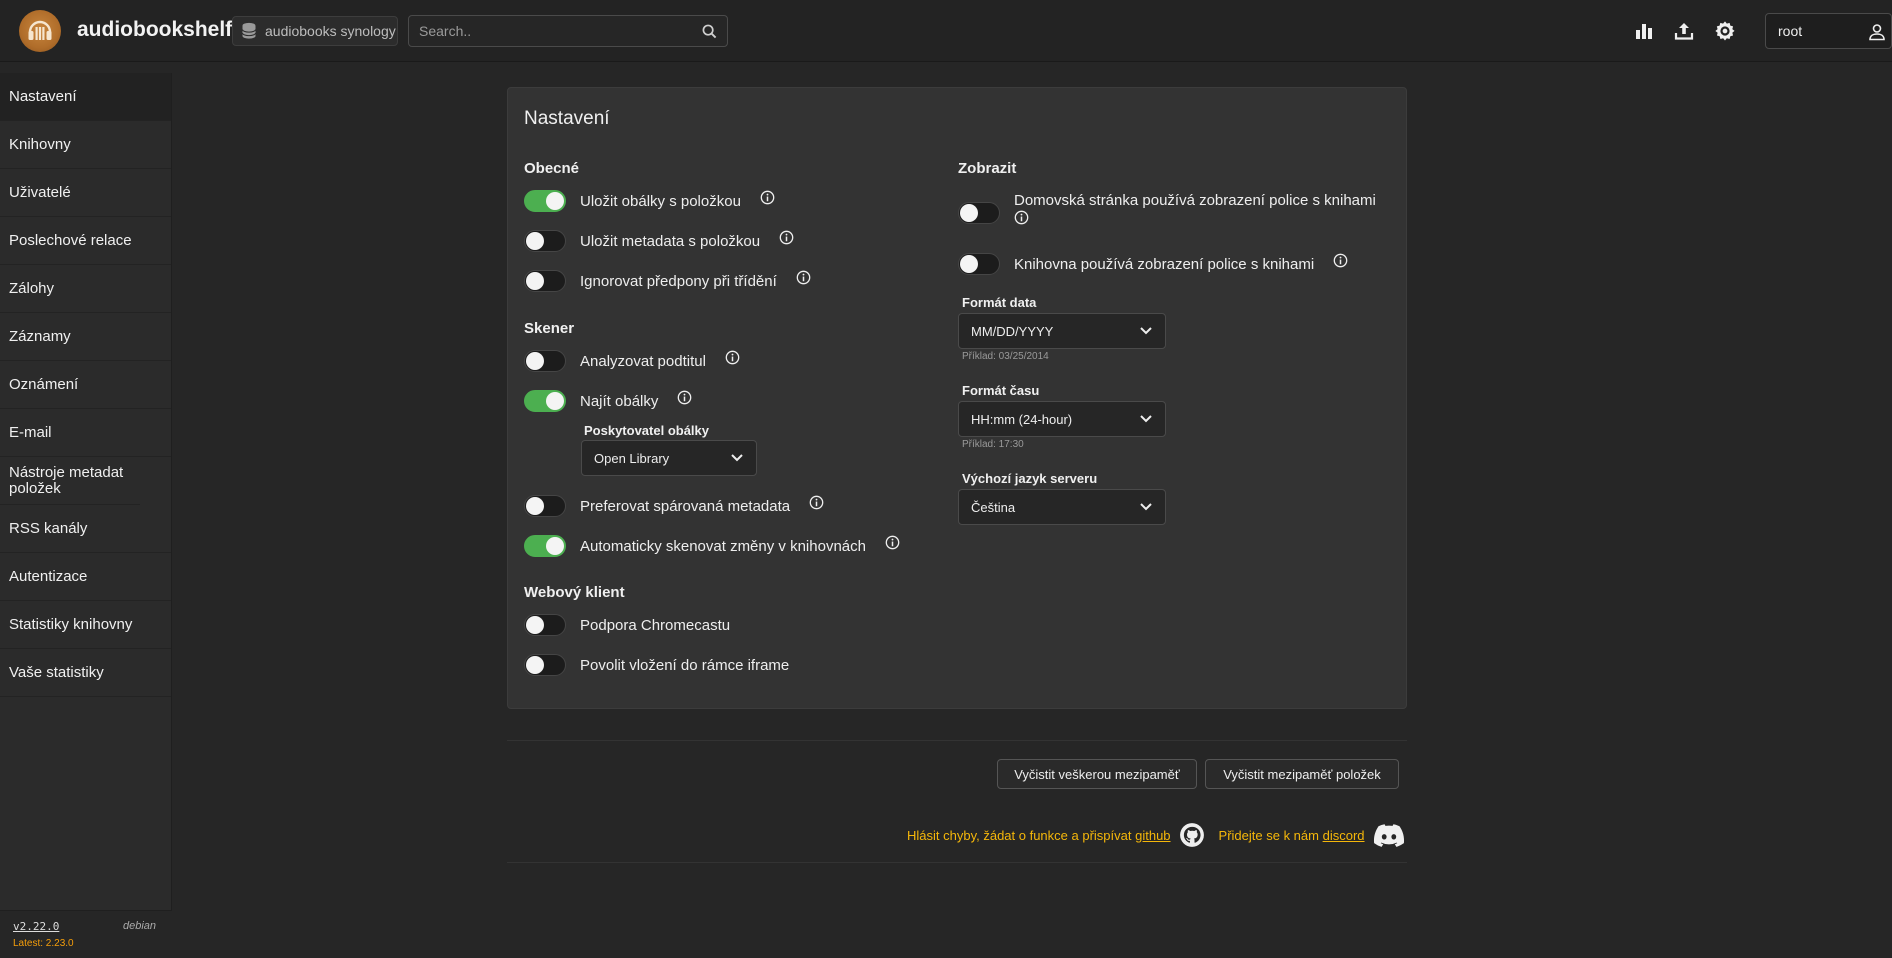 Image resolution: width=1892 pixels, height=958 pixels. What do you see at coordinates (979, 213) in the screenshot?
I see `home-shelf-toggle` at bounding box center [979, 213].